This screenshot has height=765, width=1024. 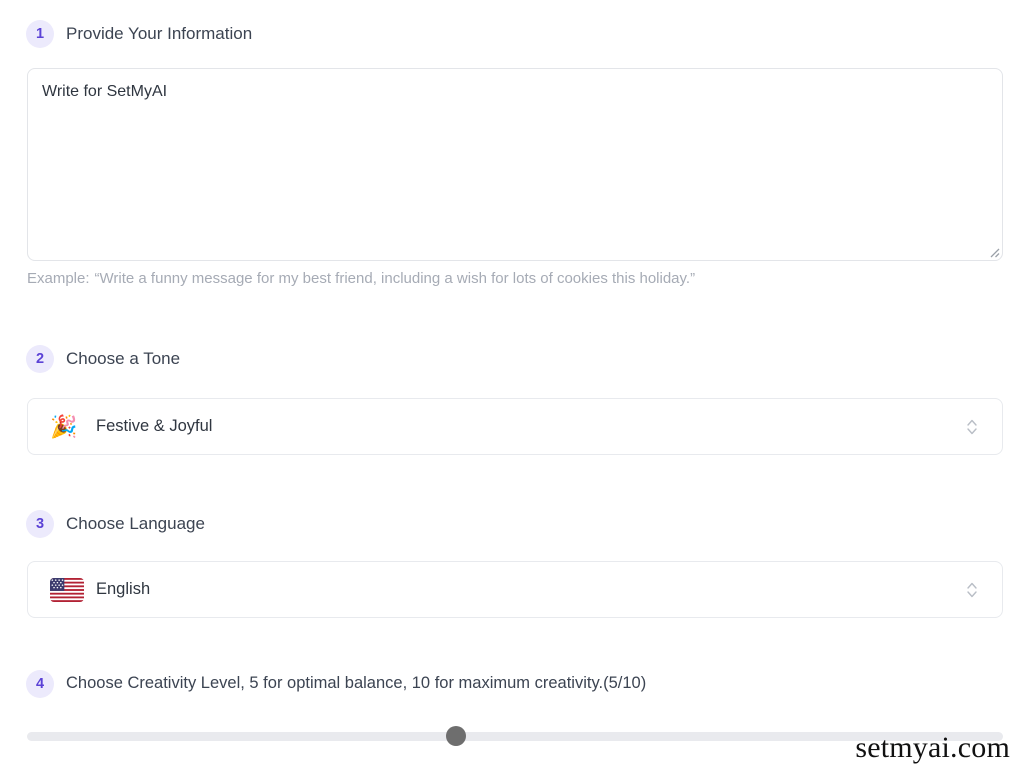 I want to click on example-label: Example:, so click(x=58, y=278).